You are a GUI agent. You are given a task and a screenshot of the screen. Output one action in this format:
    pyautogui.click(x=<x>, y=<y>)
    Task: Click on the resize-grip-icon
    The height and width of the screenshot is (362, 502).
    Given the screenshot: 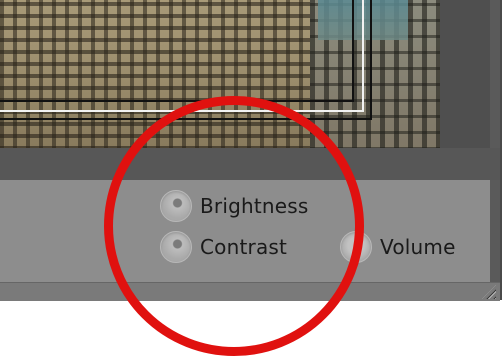 What is the action you would take?
    pyautogui.click(x=489, y=292)
    